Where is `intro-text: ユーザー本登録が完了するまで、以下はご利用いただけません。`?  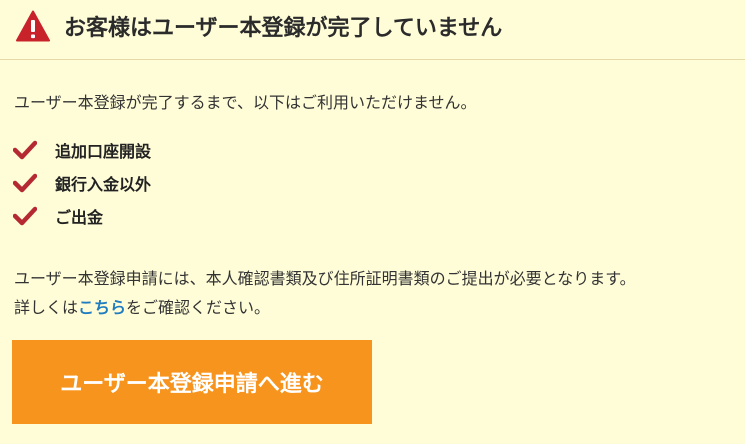
intro-text: ユーザー本登録が完了するまで、以下はご利用いただけません。 is located at coordinates (245, 102).